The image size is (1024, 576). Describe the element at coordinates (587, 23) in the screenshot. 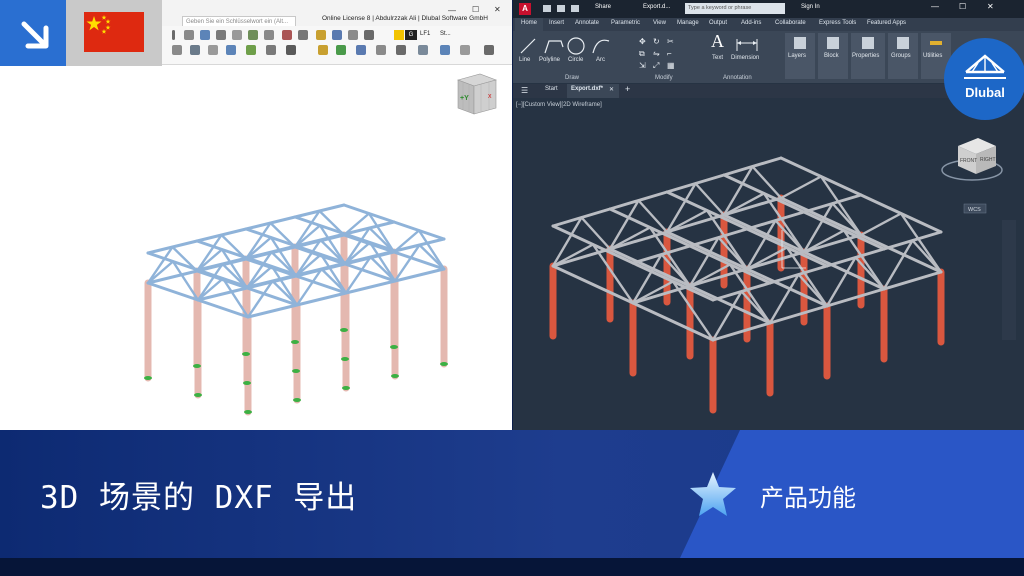

I see `tab-annotate: Annotate` at that location.